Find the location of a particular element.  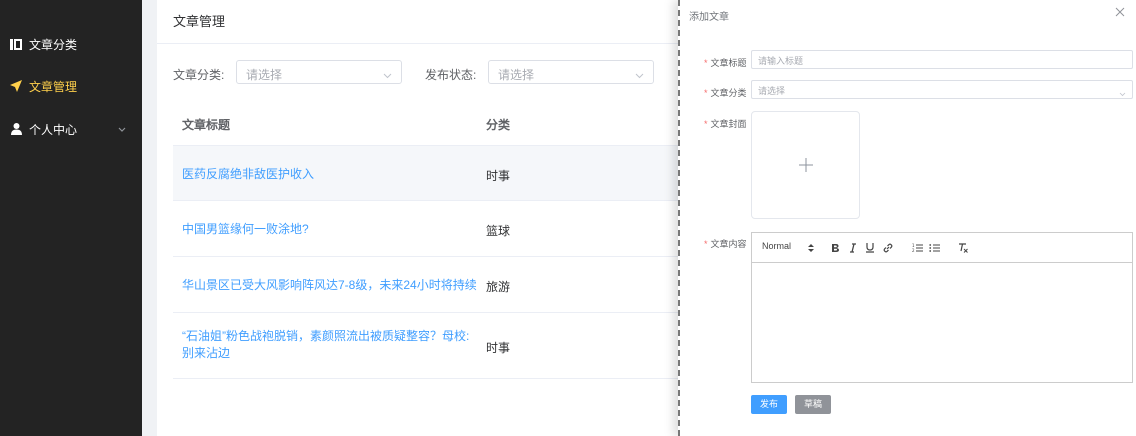

form-label-text: 文章分类 is located at coordinates (728, 93).